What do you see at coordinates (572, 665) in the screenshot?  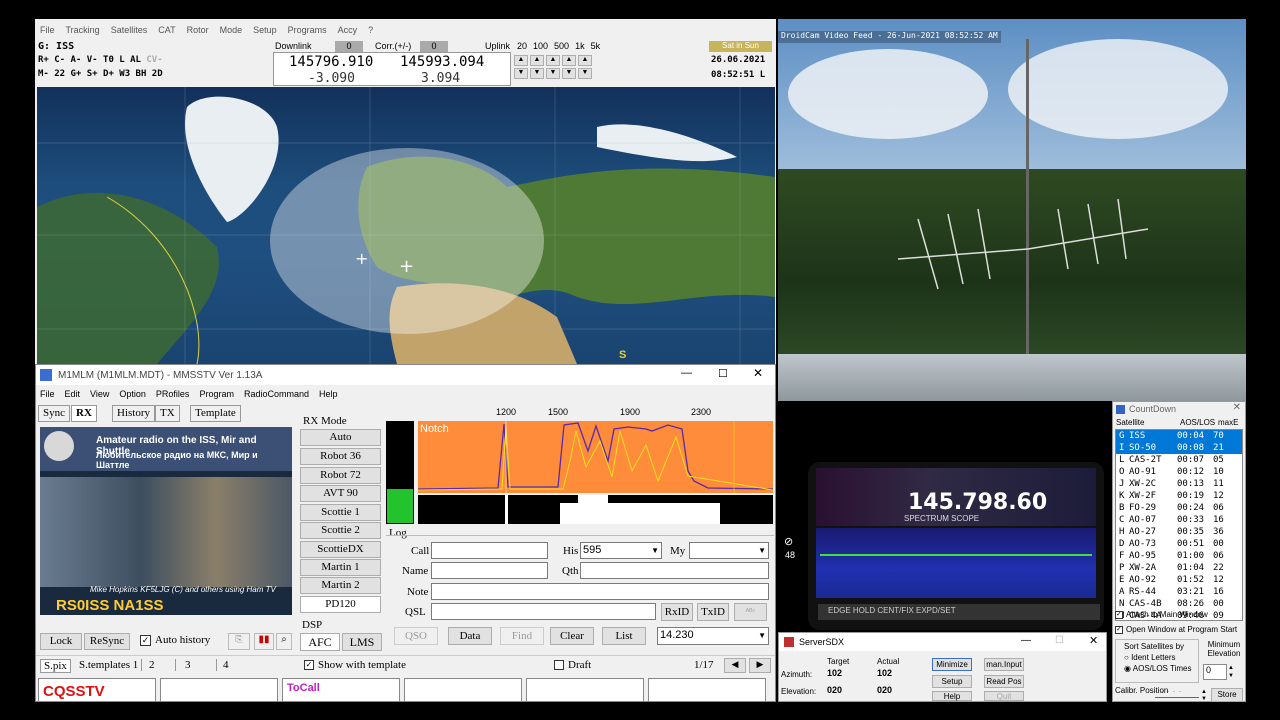 I see `draft-checkbox: Draft` at bounding box center [572, 665].